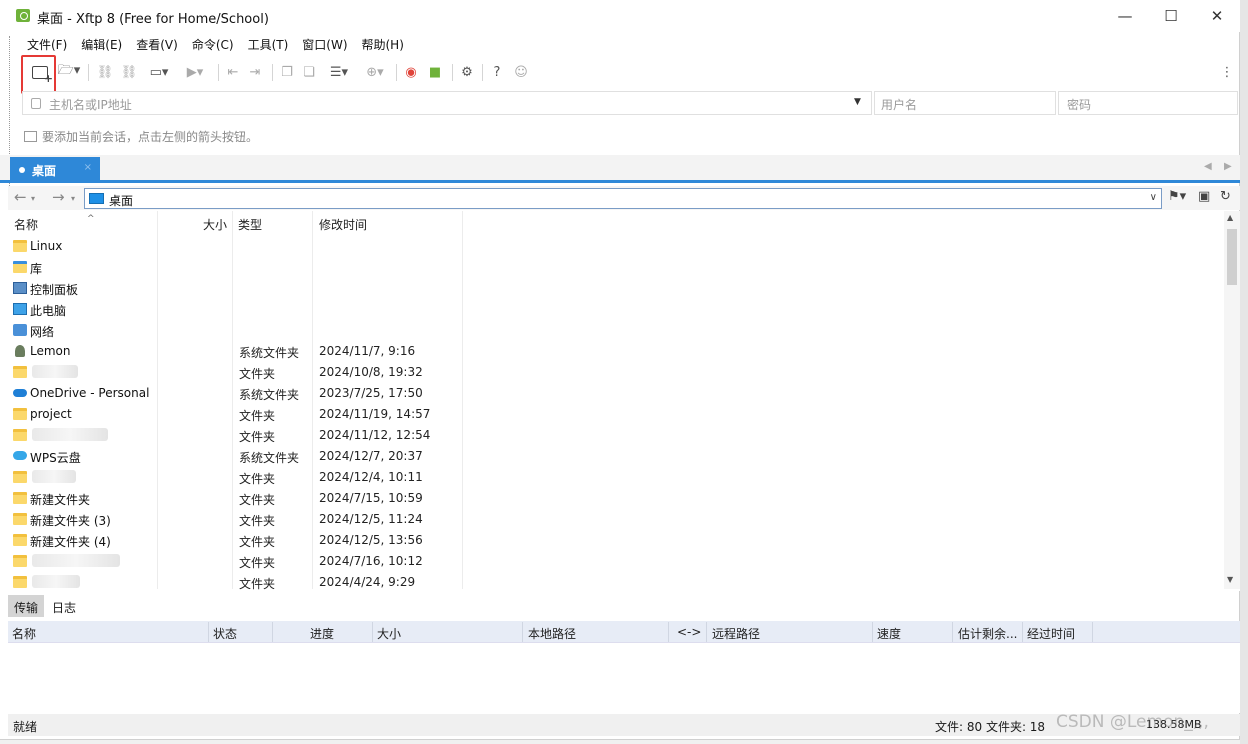  Describe the element at coordinates (1232, 400) in the screenshot. I see `file-list-scrollbar: ▲ ▼` at that location.